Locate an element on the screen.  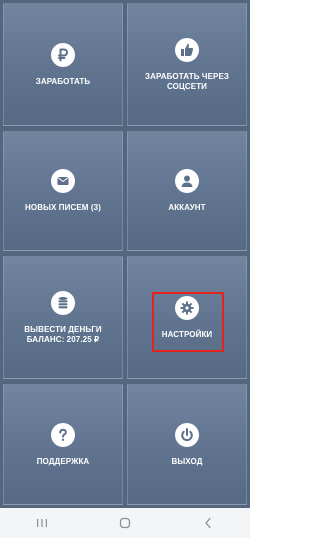
gear-icon is located at coordinates (187, 307).